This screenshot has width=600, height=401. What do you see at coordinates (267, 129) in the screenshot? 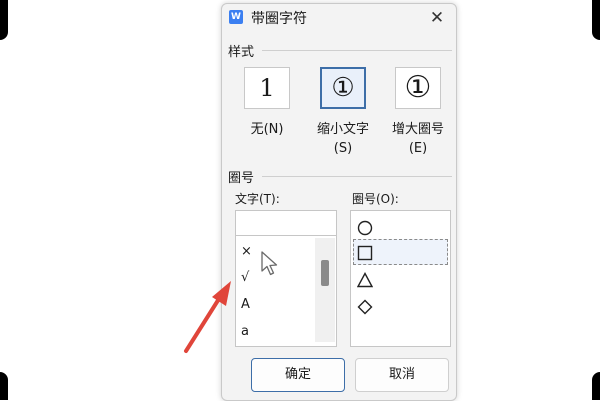
I see `style-none-label: 无(N)` at bounding box center [267, 129].